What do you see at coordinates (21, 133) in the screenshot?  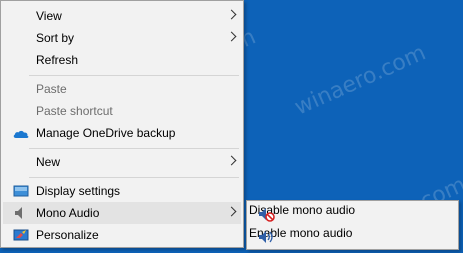 I see `onedrive-cloud-icon` at bounding box center [21, 133].